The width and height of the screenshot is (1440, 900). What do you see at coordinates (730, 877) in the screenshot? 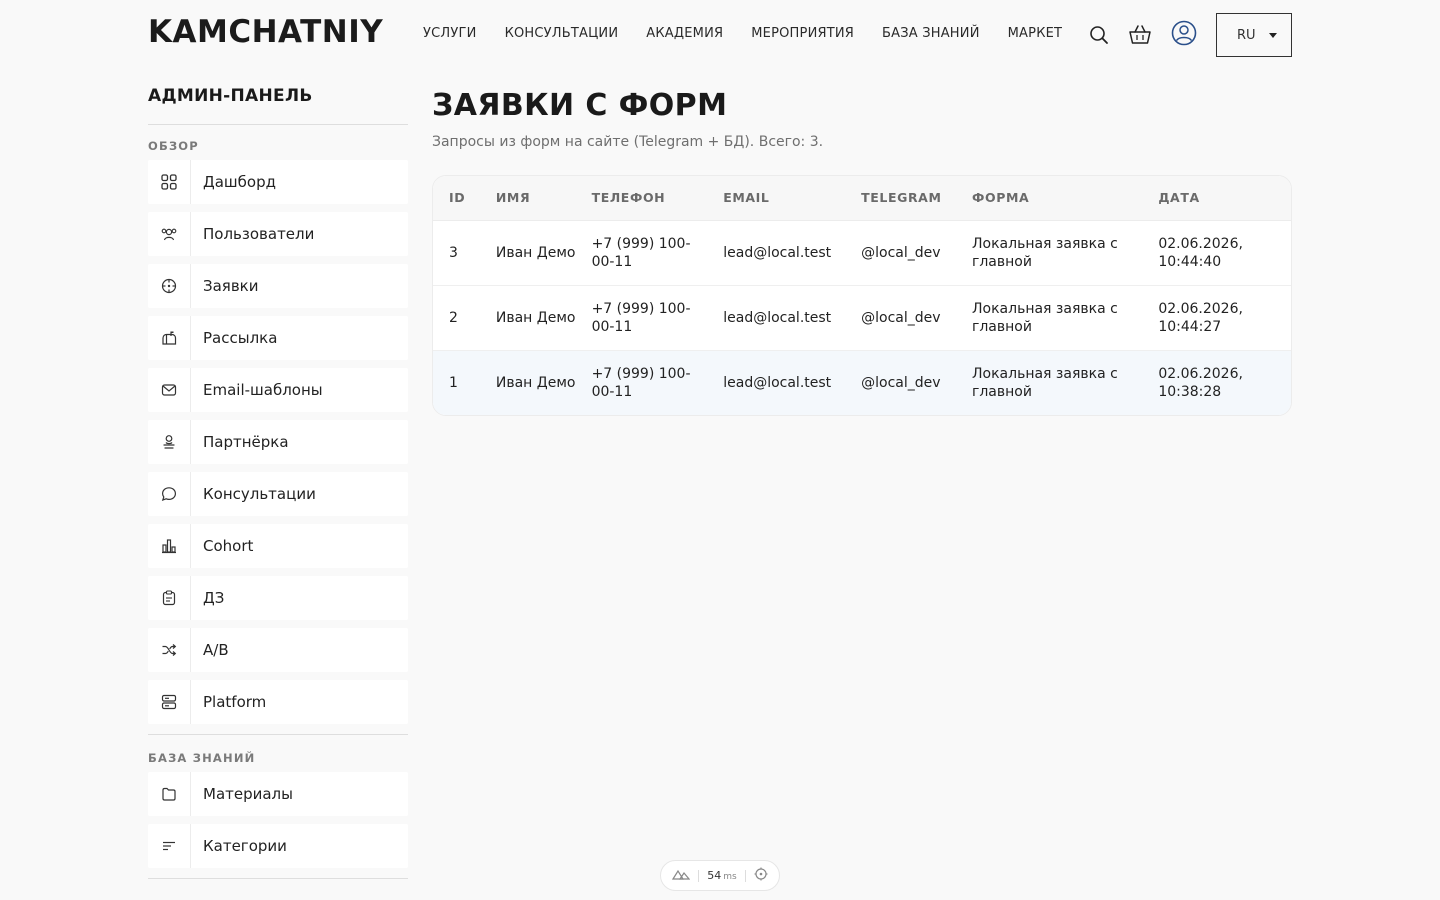
I see `render-time-unit: ms` at bounding box center [730, 877].